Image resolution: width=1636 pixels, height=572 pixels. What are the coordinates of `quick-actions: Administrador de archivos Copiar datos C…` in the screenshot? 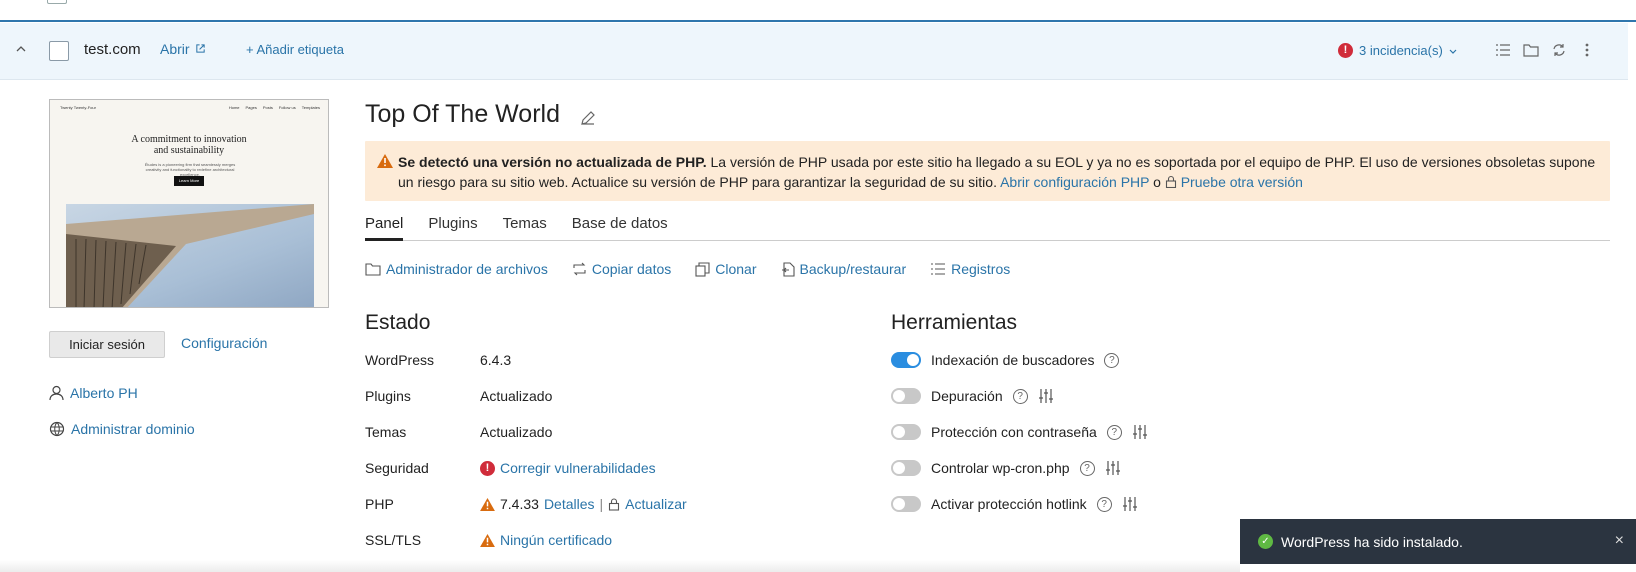 It's located at (687, 269).